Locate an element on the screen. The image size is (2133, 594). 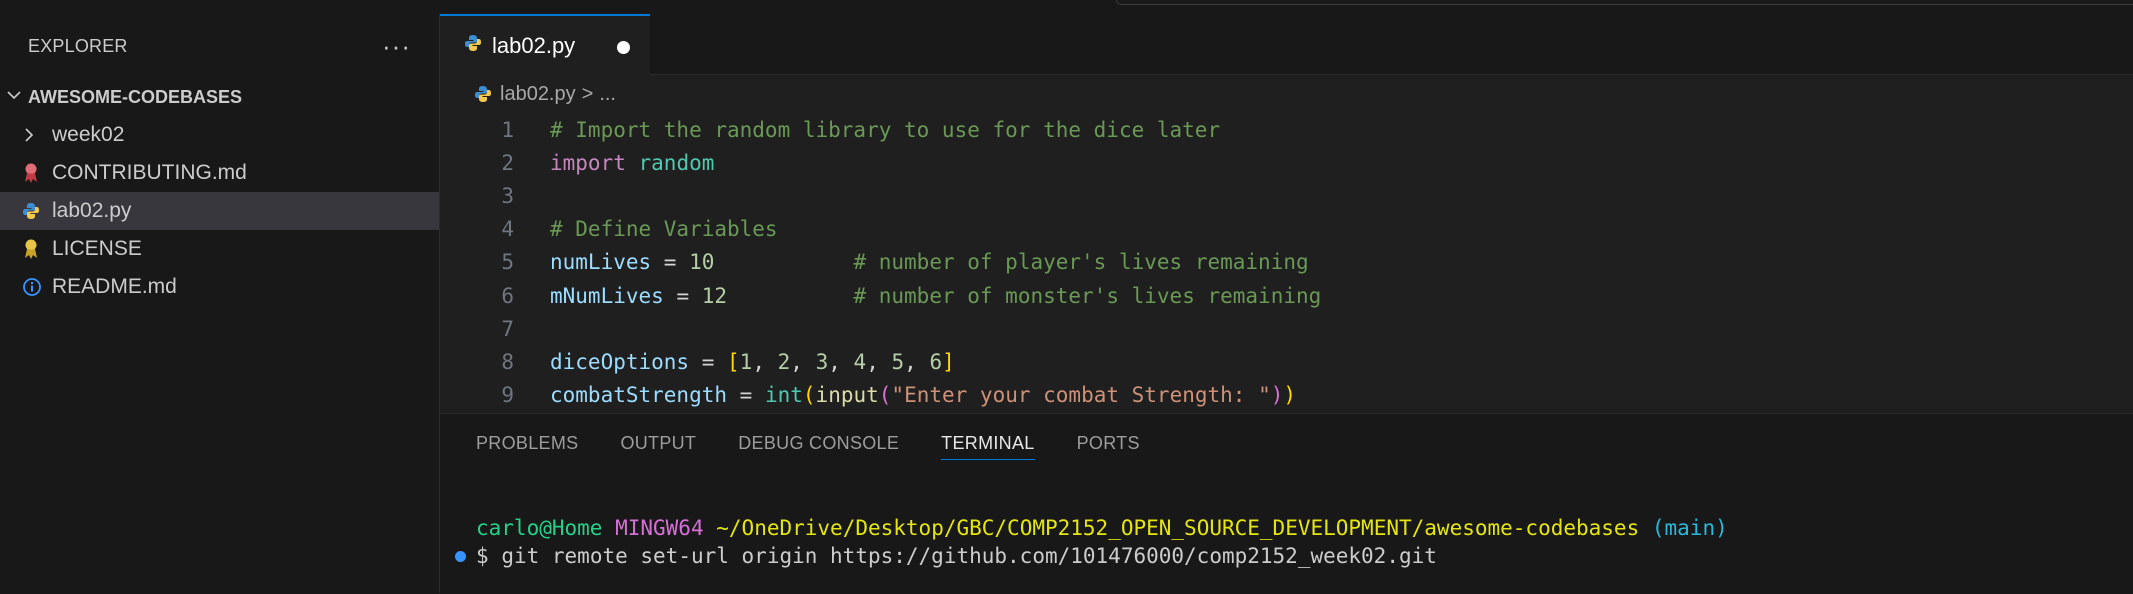
tree-item-label: lab02.py is located at coordinates (92, 210).